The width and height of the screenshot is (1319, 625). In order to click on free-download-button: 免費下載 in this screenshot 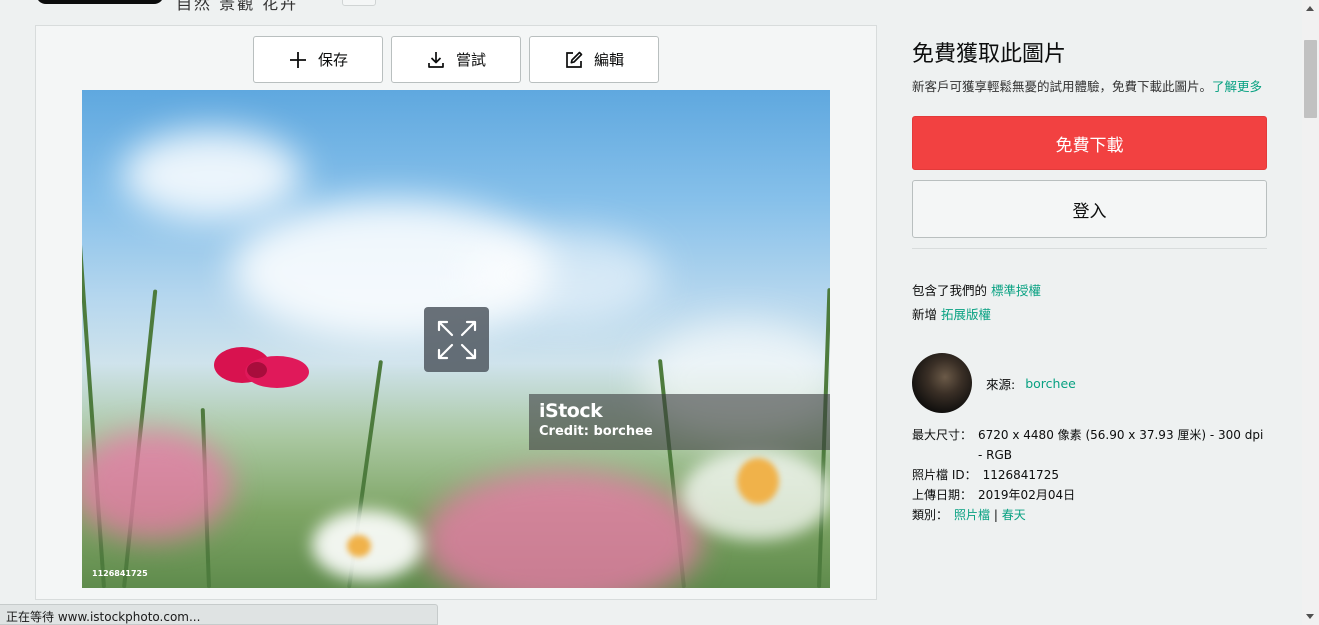, I will do `click(1089, 143)`.